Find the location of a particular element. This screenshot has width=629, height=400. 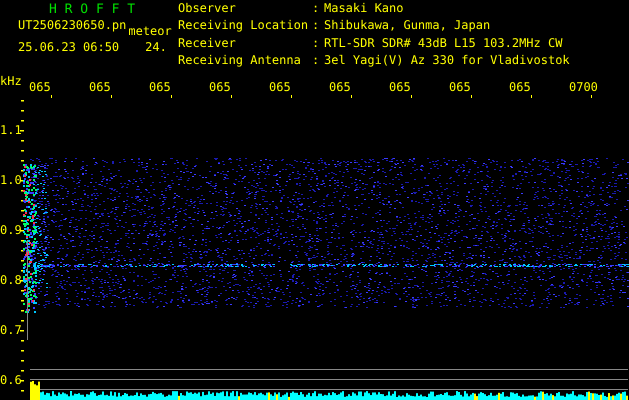

time-label: 0700 is located at coordinates (583, 87).